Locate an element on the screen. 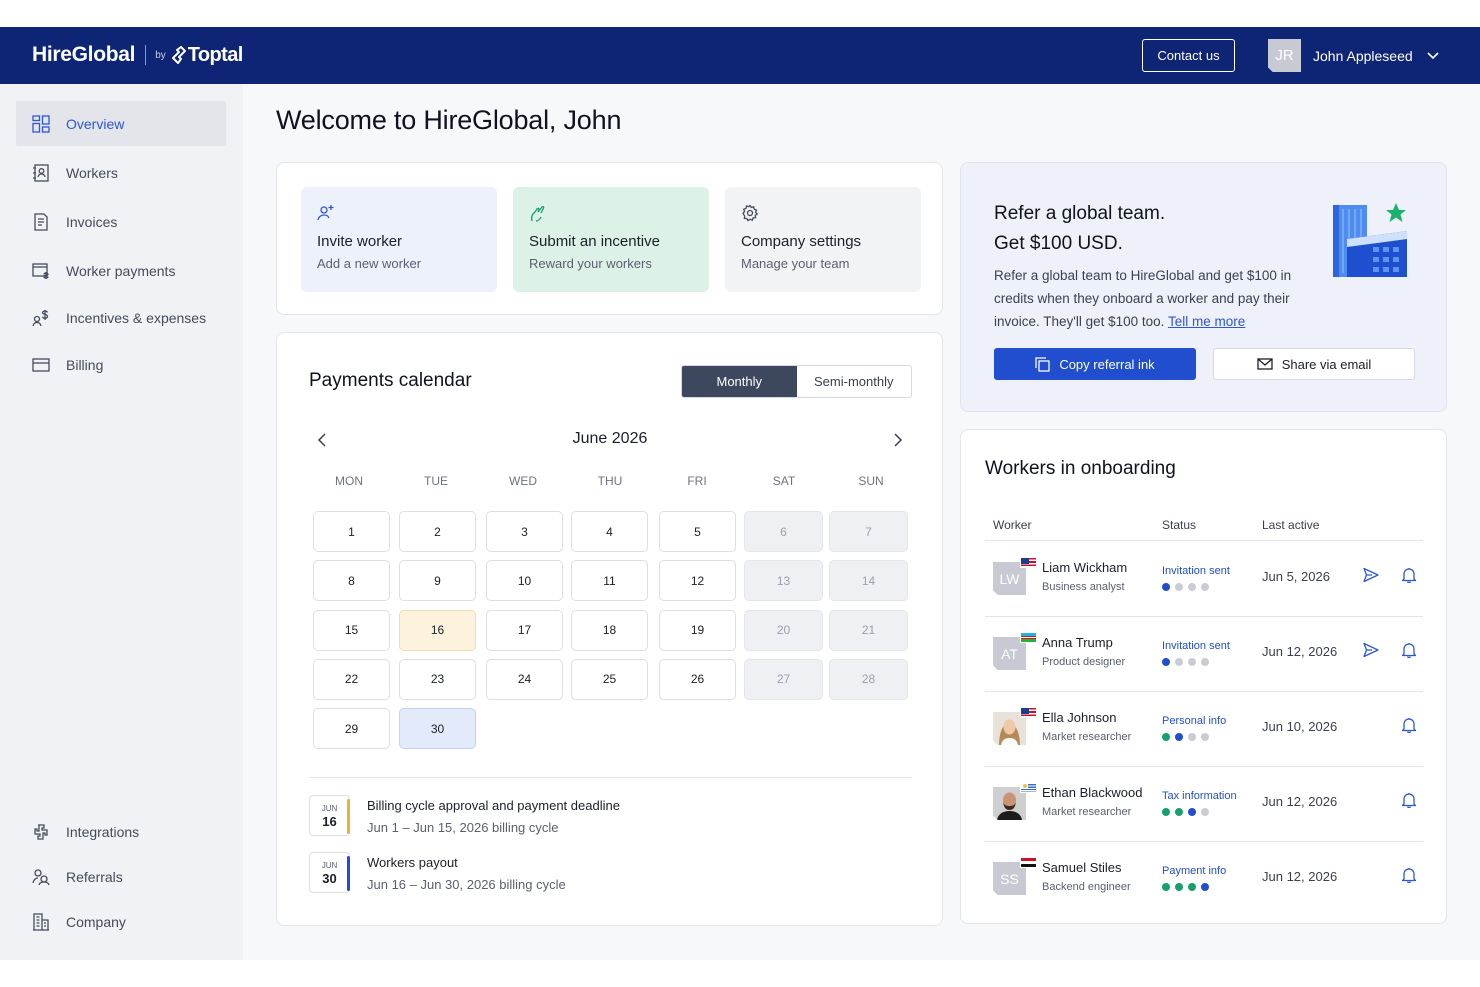 Image resolution: width=1480 pixels, height=987 pixels. company-settings-action: Company settings Manage your team is located at coordinates (823, 239).